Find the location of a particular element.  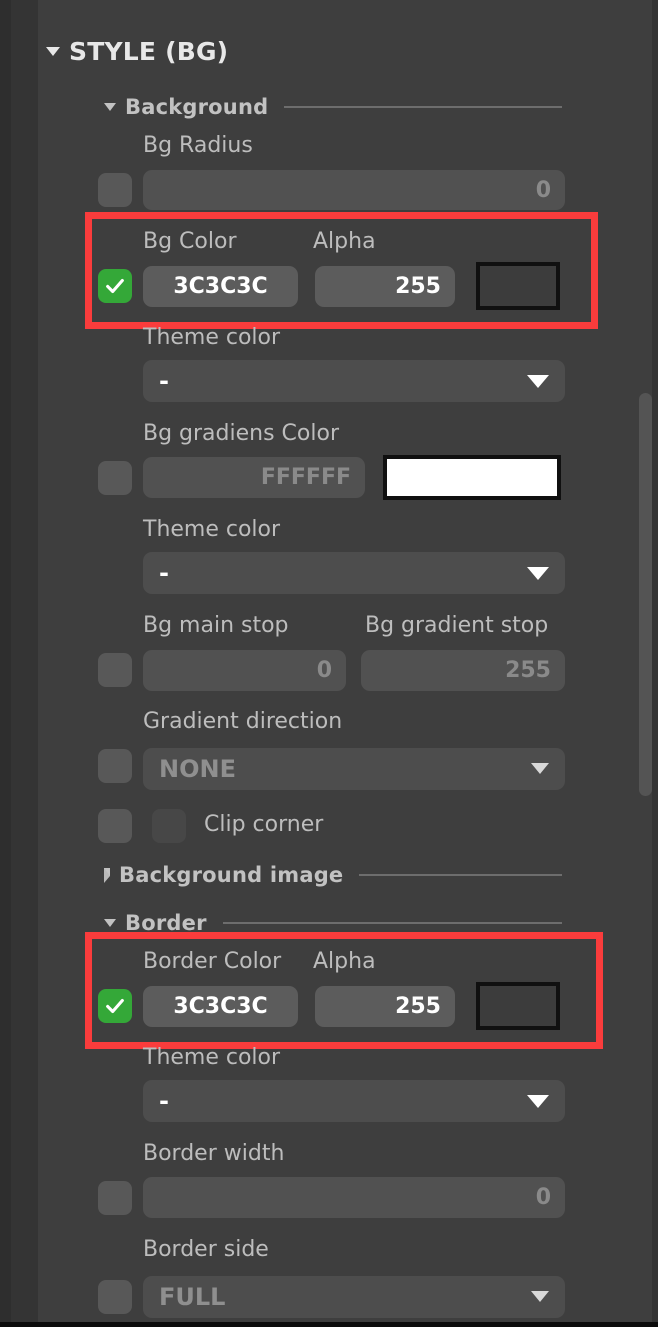

section-header-background: Background is located at coordinates (335, 107).